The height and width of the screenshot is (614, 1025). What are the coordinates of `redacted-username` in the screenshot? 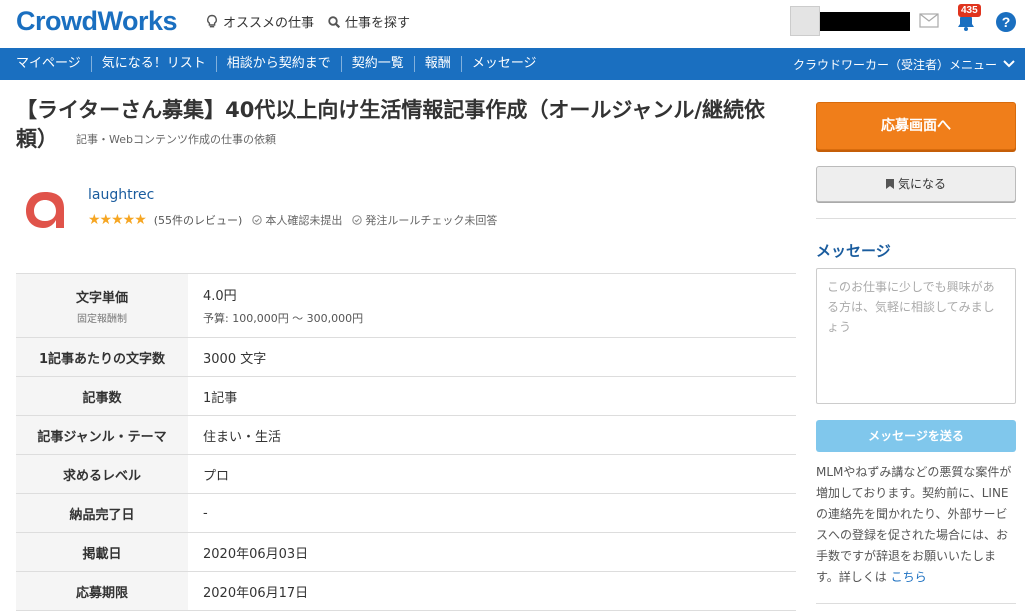 It's located at (865, 21).